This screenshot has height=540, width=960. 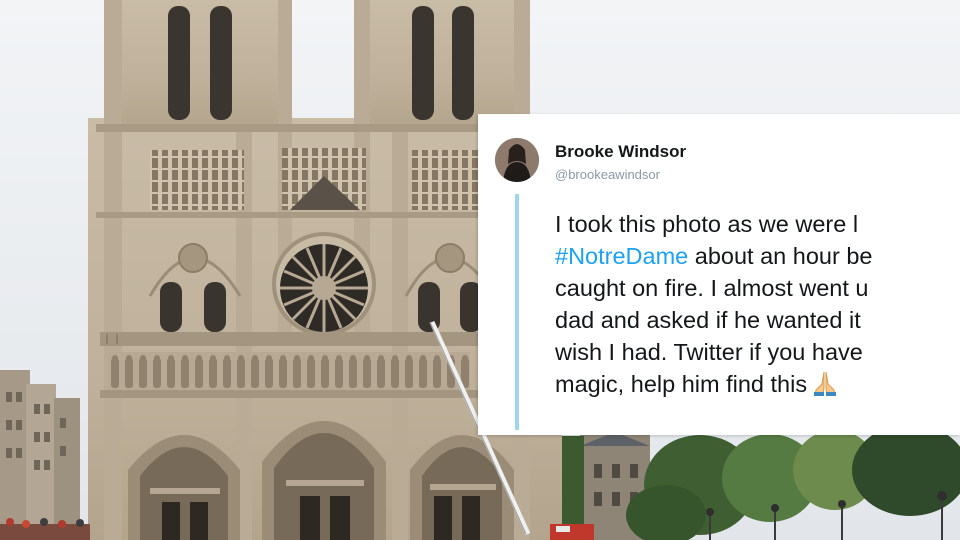 What do you see at coordinates (708, 320) in the screenshot?
I see `tweet-line: dad and asked if he wanted it` at bounding box center [708, 320].